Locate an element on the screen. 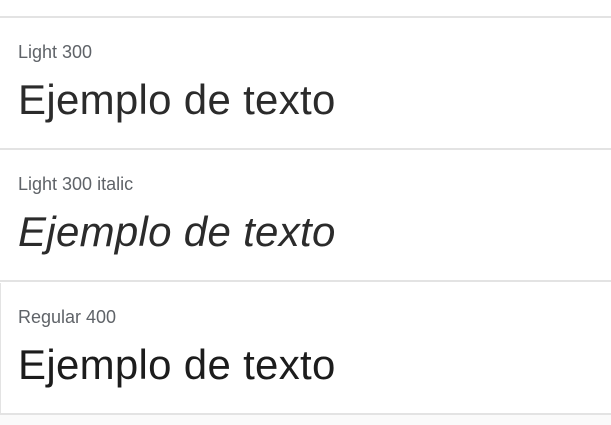 Image resolution: width=611 pixels, height=425 pixels. style-label: Regular 400 is located at coordinates (67, 317).